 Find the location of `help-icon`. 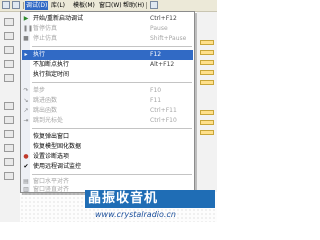

help-icon is located at coordinates (154, 5).